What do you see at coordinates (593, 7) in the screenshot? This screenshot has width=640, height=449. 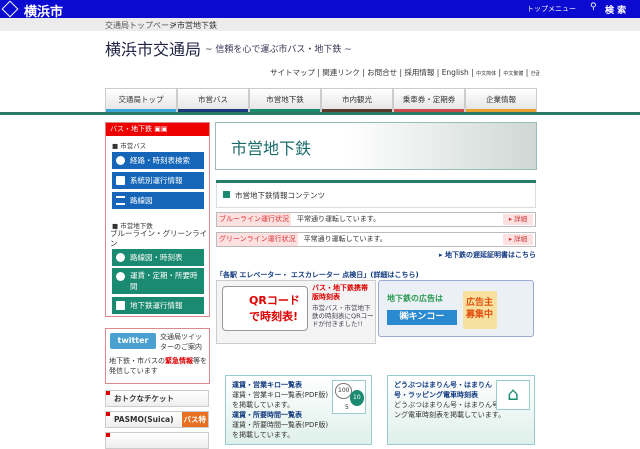 I see `search-icon: ⚲` at bounding box center [593, 7].